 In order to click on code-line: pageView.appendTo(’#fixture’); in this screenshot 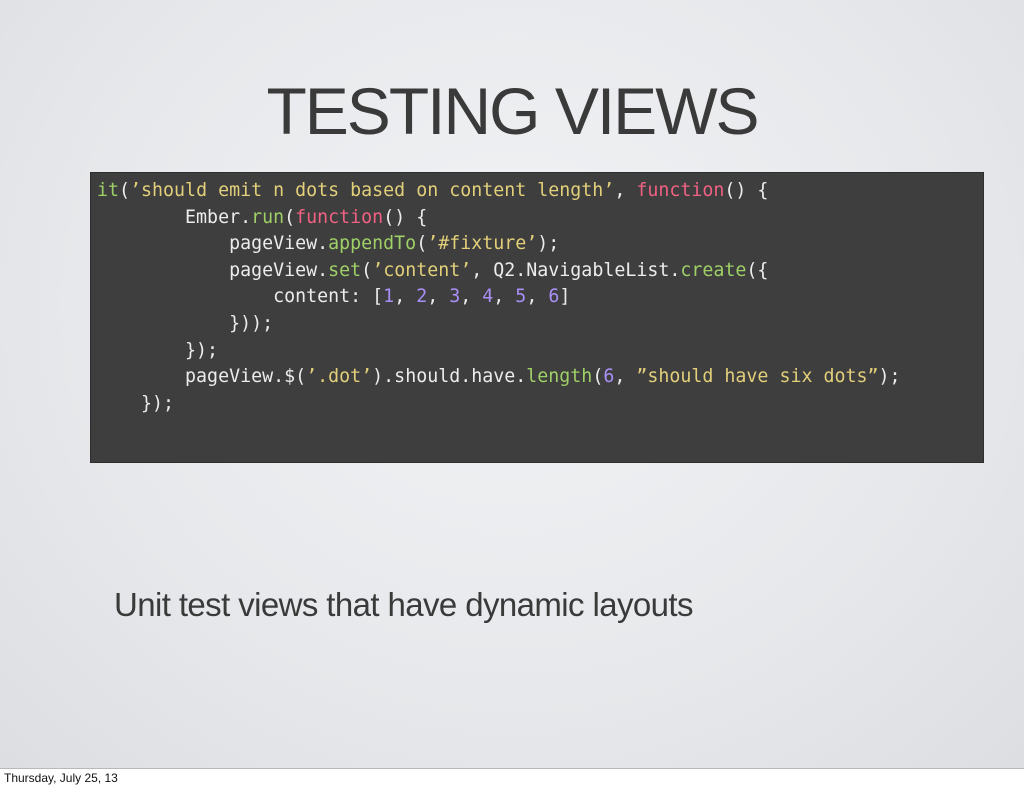, I will do `click(540, 244)`.